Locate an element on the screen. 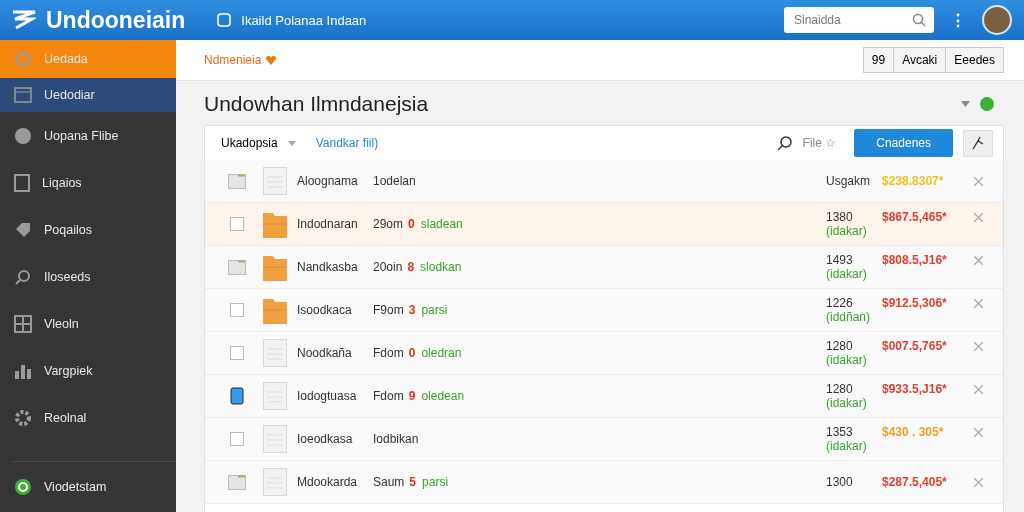 This screenshot has height=512, width=1024. breadcrumb: Ikaild Polanaa Indaan is located at coordinates (304, 20).